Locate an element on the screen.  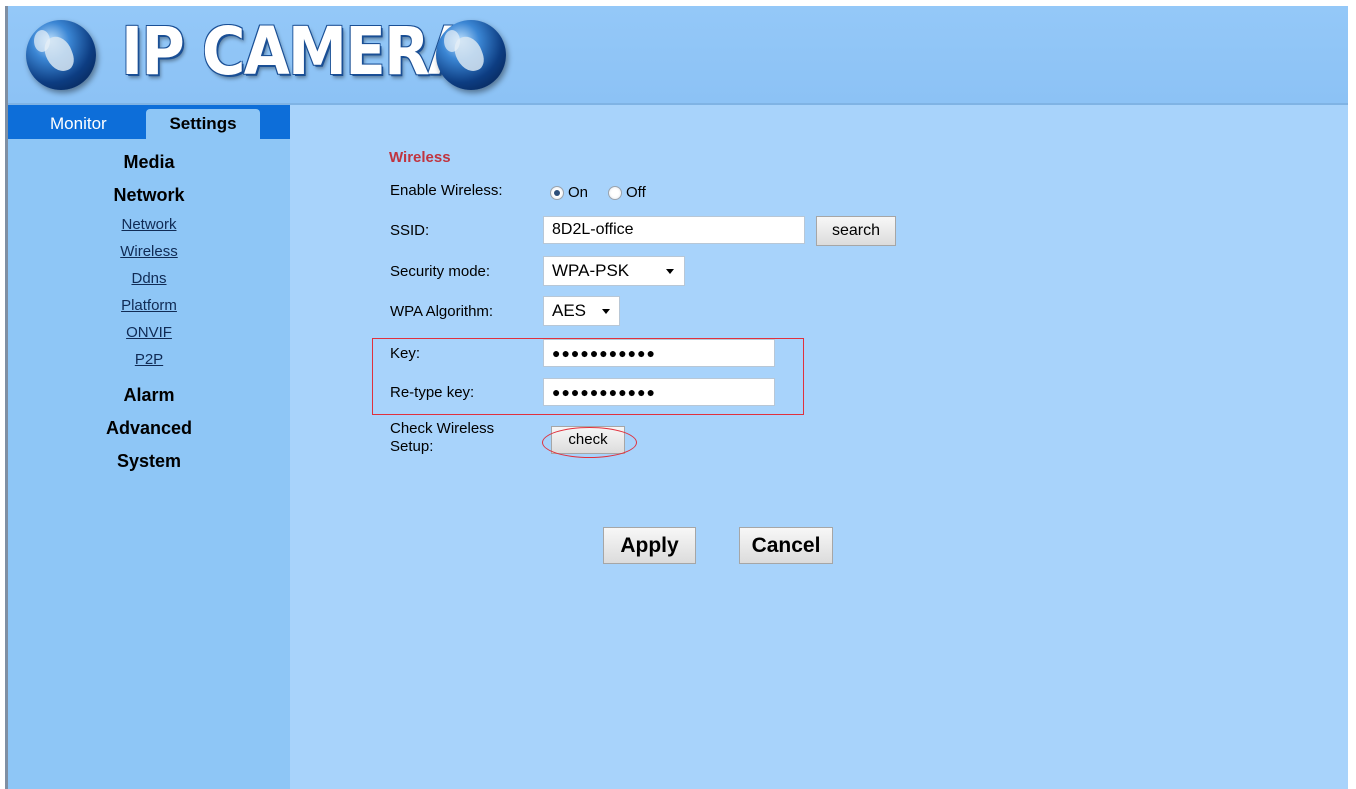
sidebar-link-onvif: ONVIF is located at coordinates (149, 332).